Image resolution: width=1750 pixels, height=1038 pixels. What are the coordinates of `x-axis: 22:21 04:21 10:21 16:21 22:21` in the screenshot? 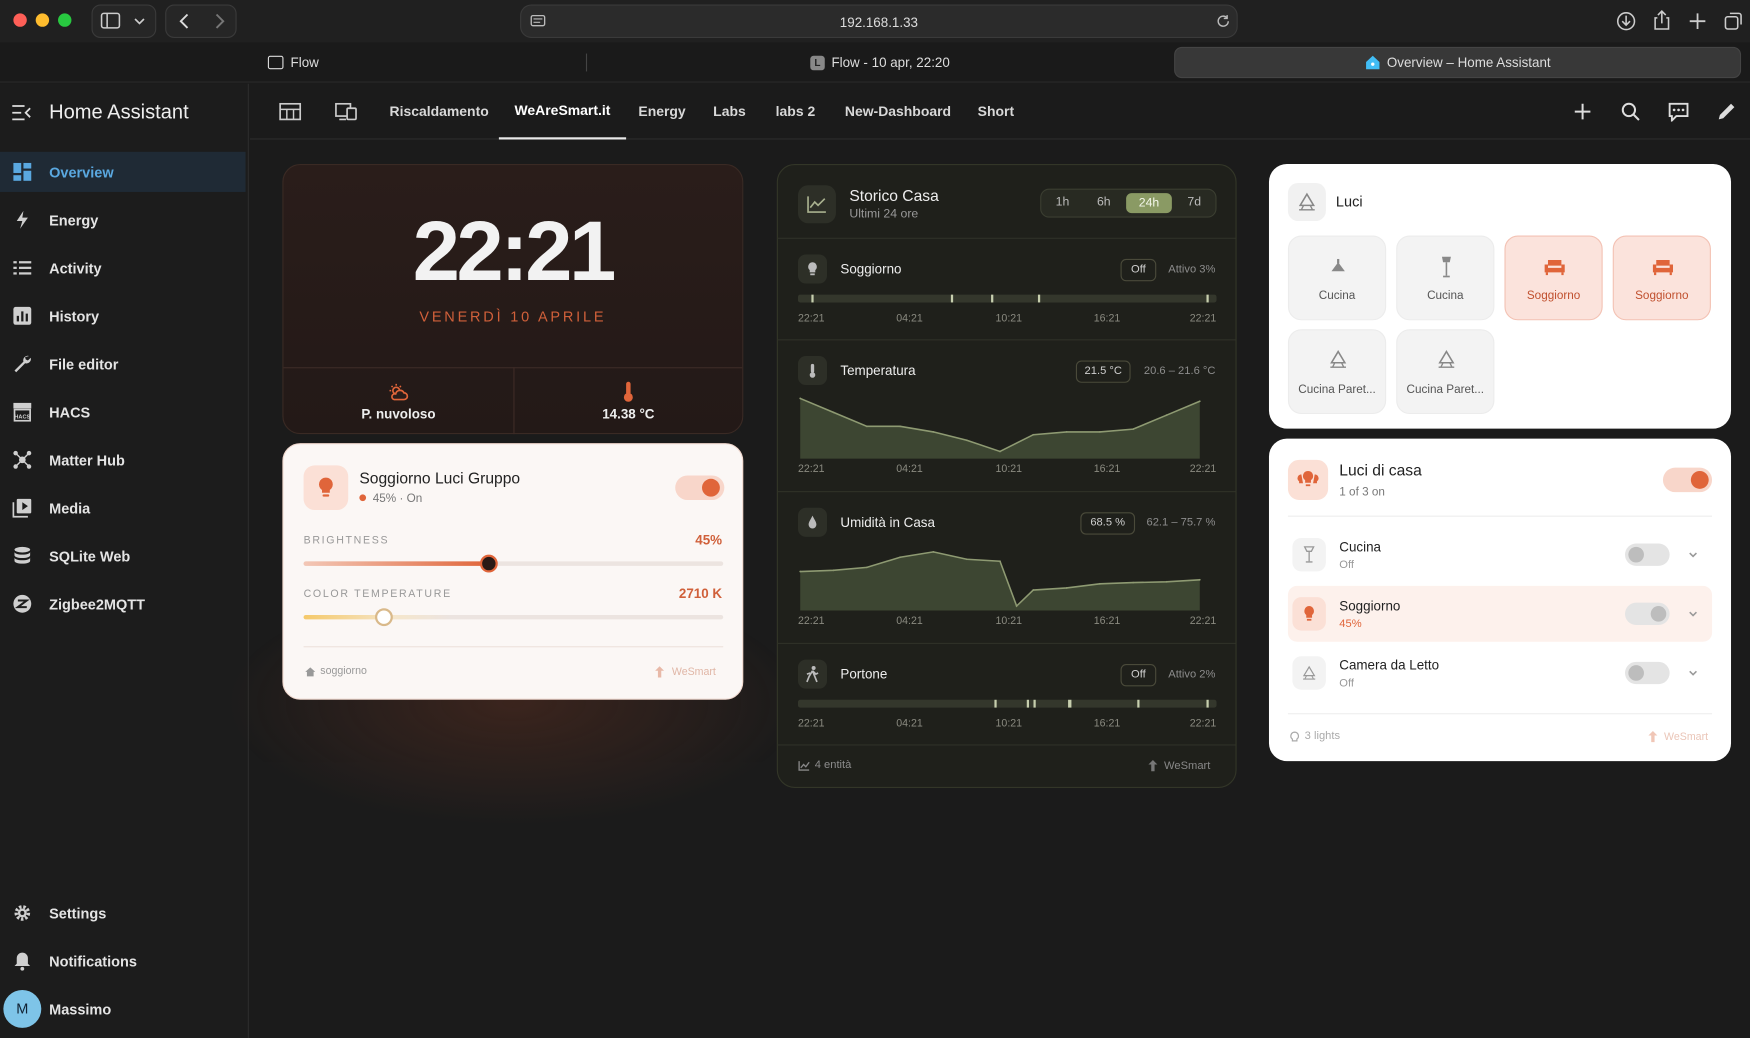 It's located at (1007, 724).